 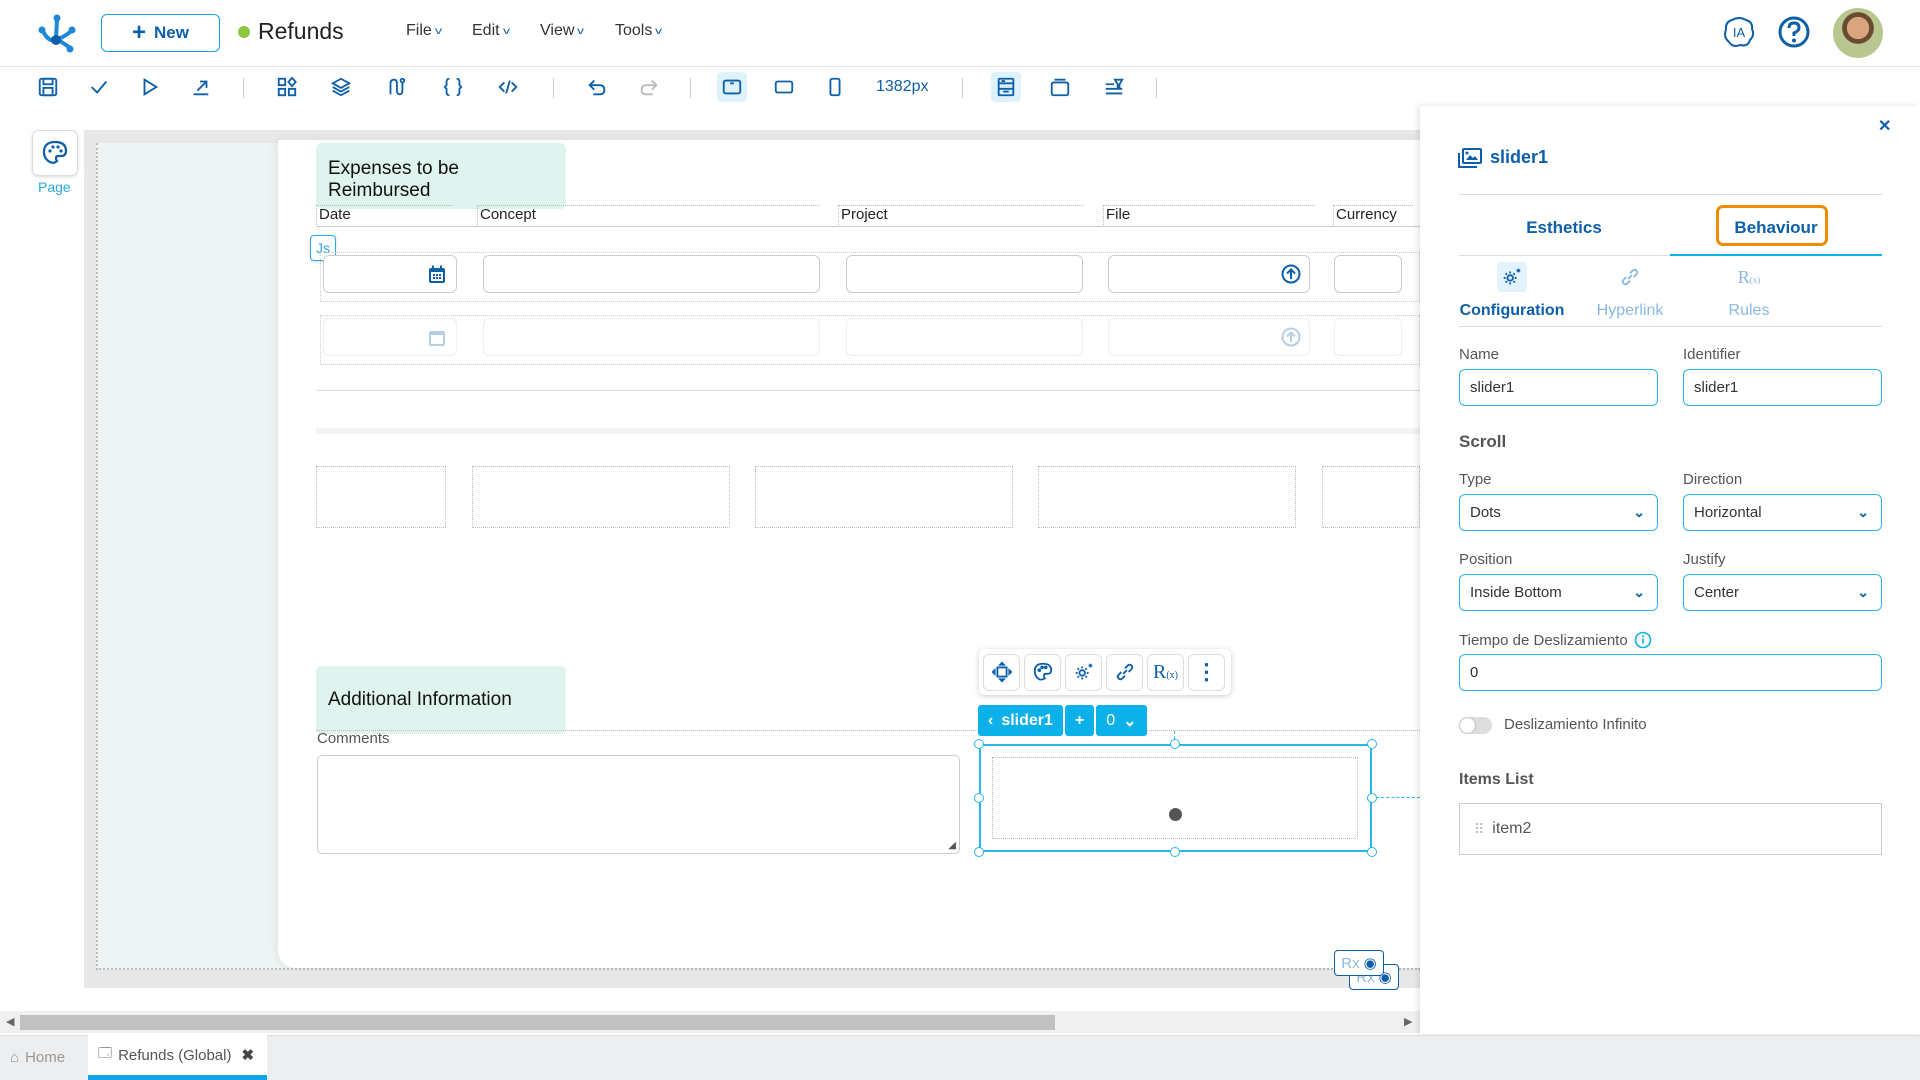 I want to click on slider-dot-indicator, so click(x=1175, y=814).